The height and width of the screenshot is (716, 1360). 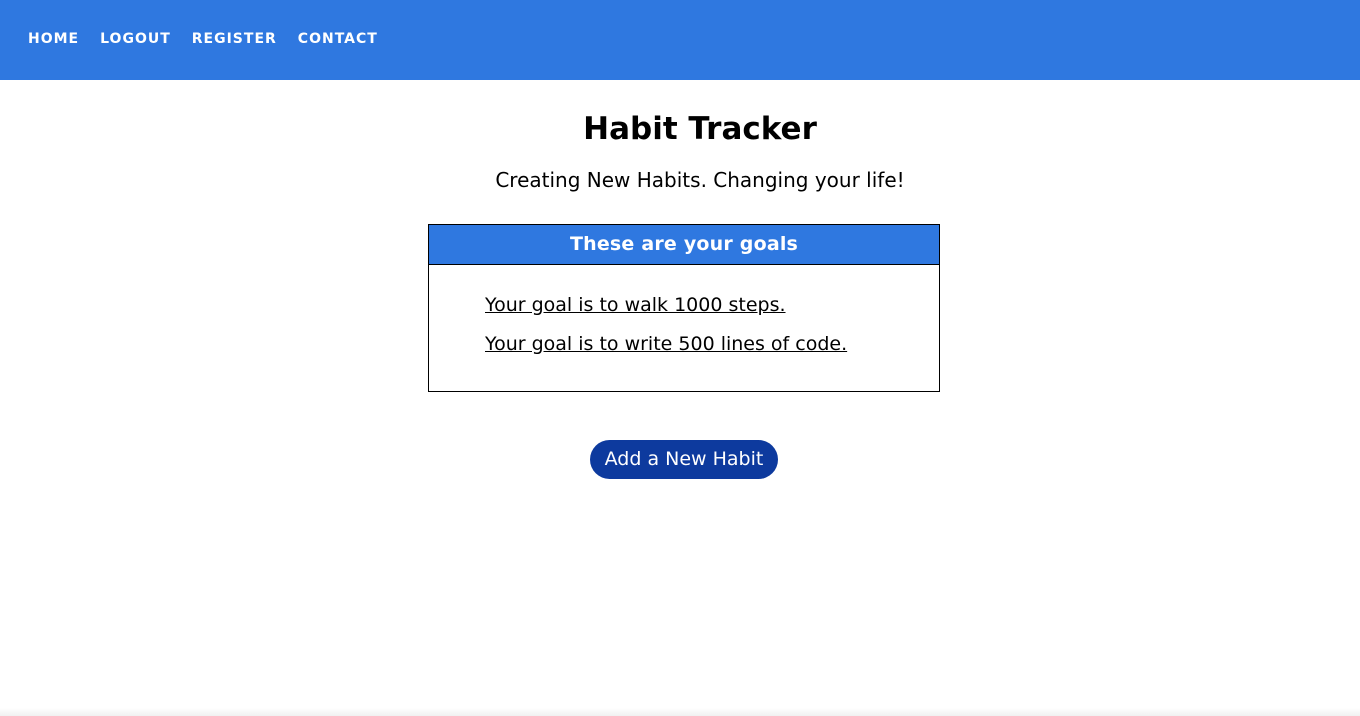 I want to click on top-navbar: HOME LOGOUT REGISTER CONTACT, so click(x=680, y=40).